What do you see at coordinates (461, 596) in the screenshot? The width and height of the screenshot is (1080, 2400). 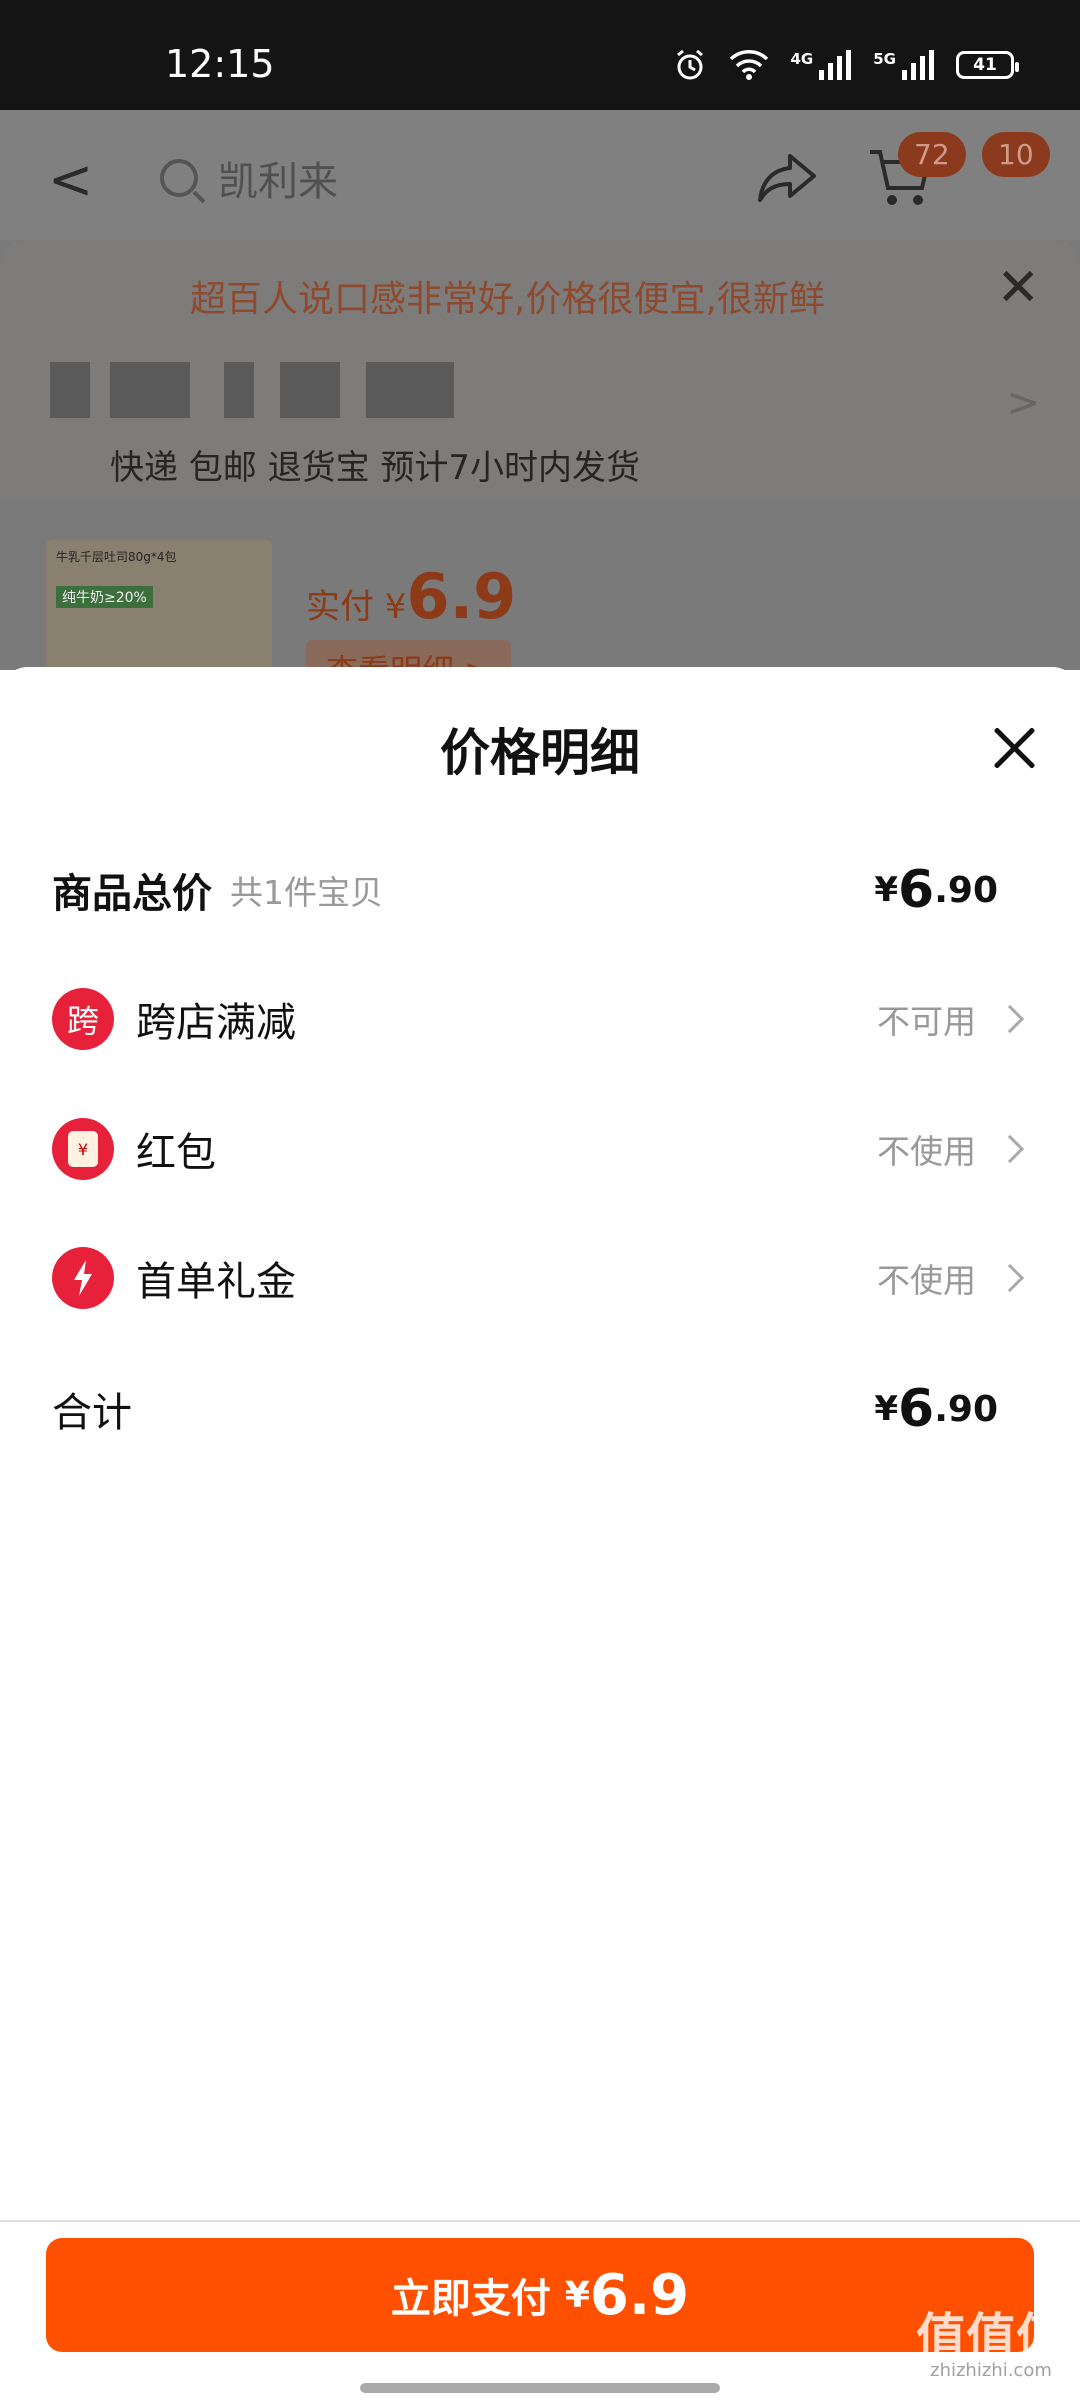 I see `actual-pay-value: 6.9` at bounding box center [461, 596].